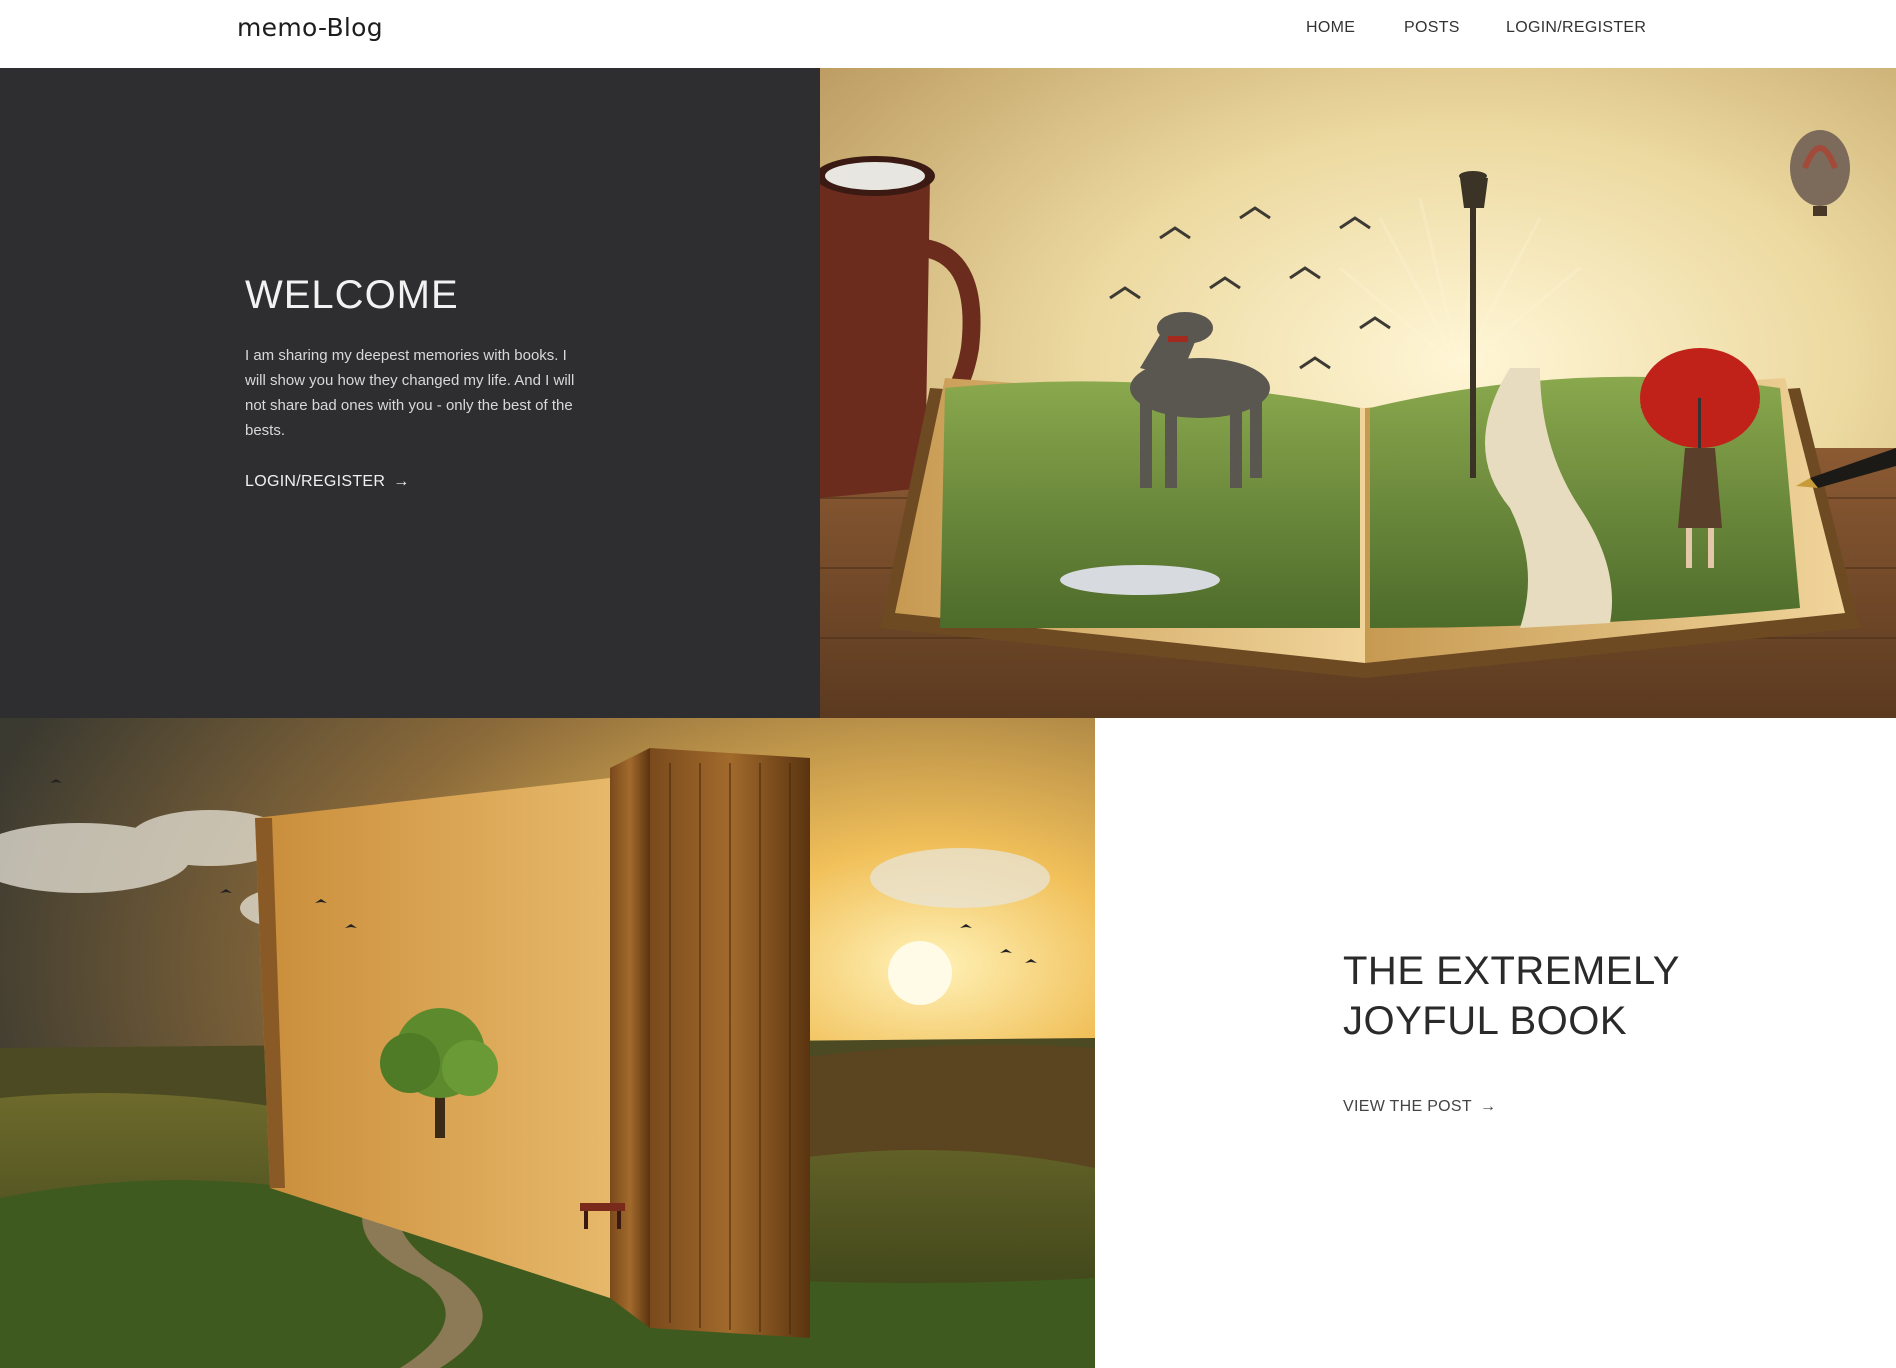  I want to click on view-post-link: VIEW THE POST →, so click(1419, 1107).